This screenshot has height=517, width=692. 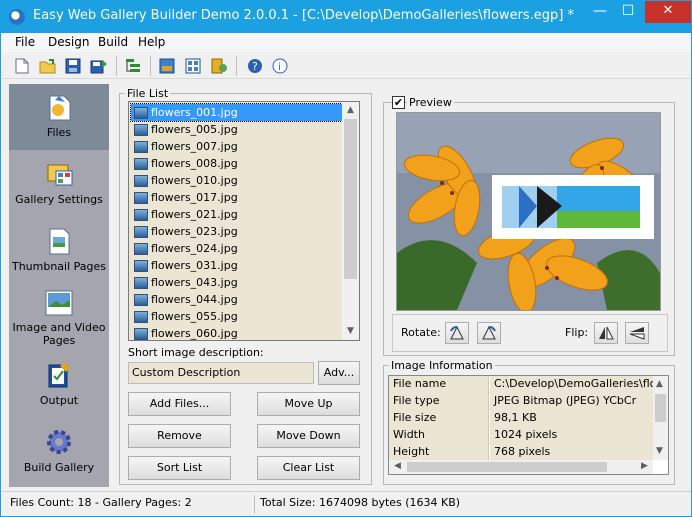 What do you see at coordinates (68, 42) in the screenshot?
I see `menu-design: Design` at bounding box center [68, 42].